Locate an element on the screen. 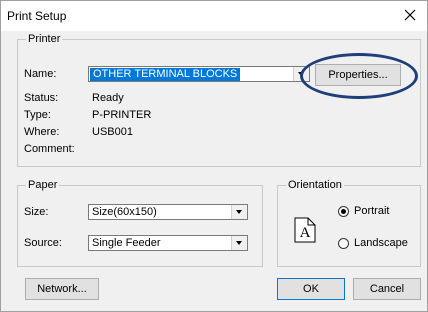  paper-source-dropdown: Single Feeder is located at coordinates (168, 243).